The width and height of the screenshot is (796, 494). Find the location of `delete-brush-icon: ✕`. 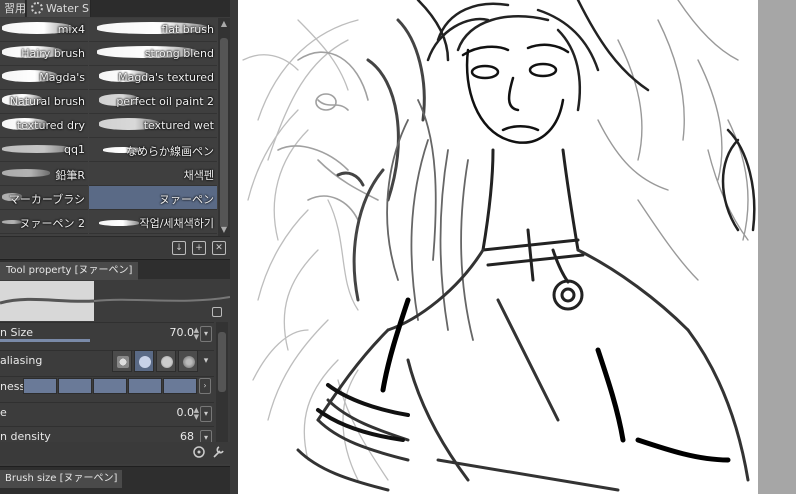

delete-brush-icon: ✕ is located at coordinates (219, 248).